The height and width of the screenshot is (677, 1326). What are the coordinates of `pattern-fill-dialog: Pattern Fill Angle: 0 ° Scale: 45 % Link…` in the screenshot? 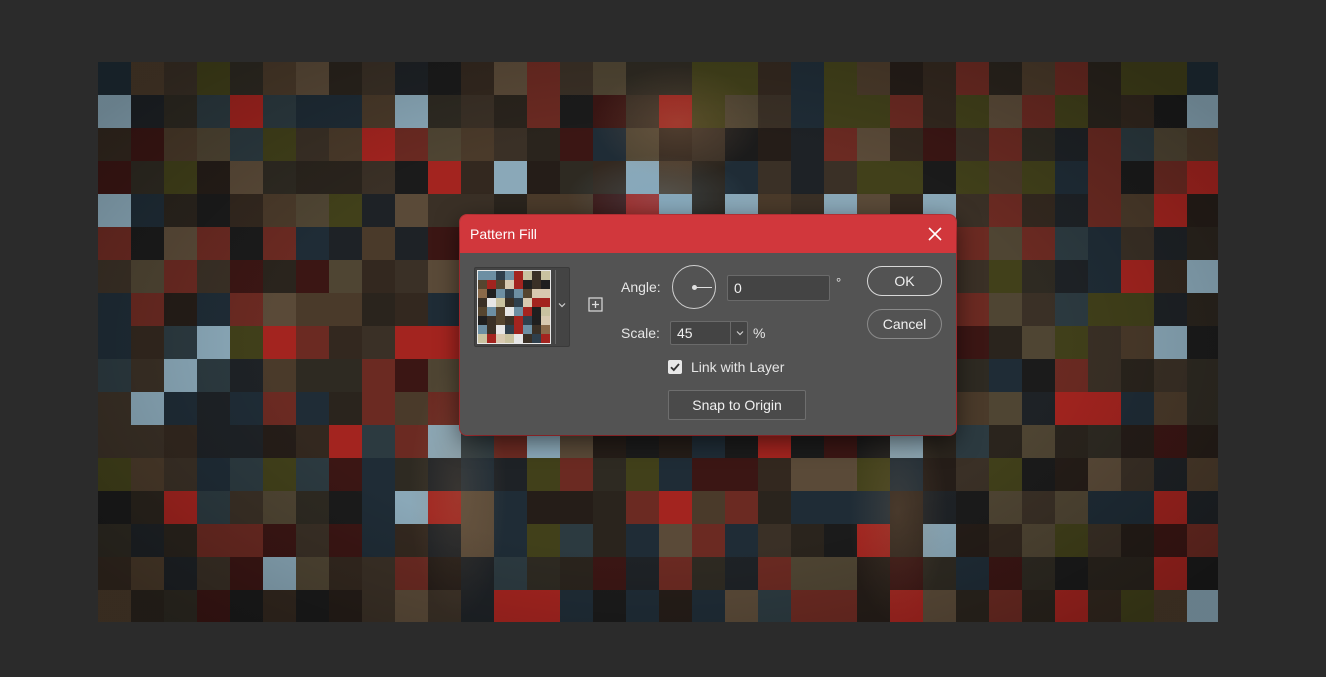 It's located at (708, 325).